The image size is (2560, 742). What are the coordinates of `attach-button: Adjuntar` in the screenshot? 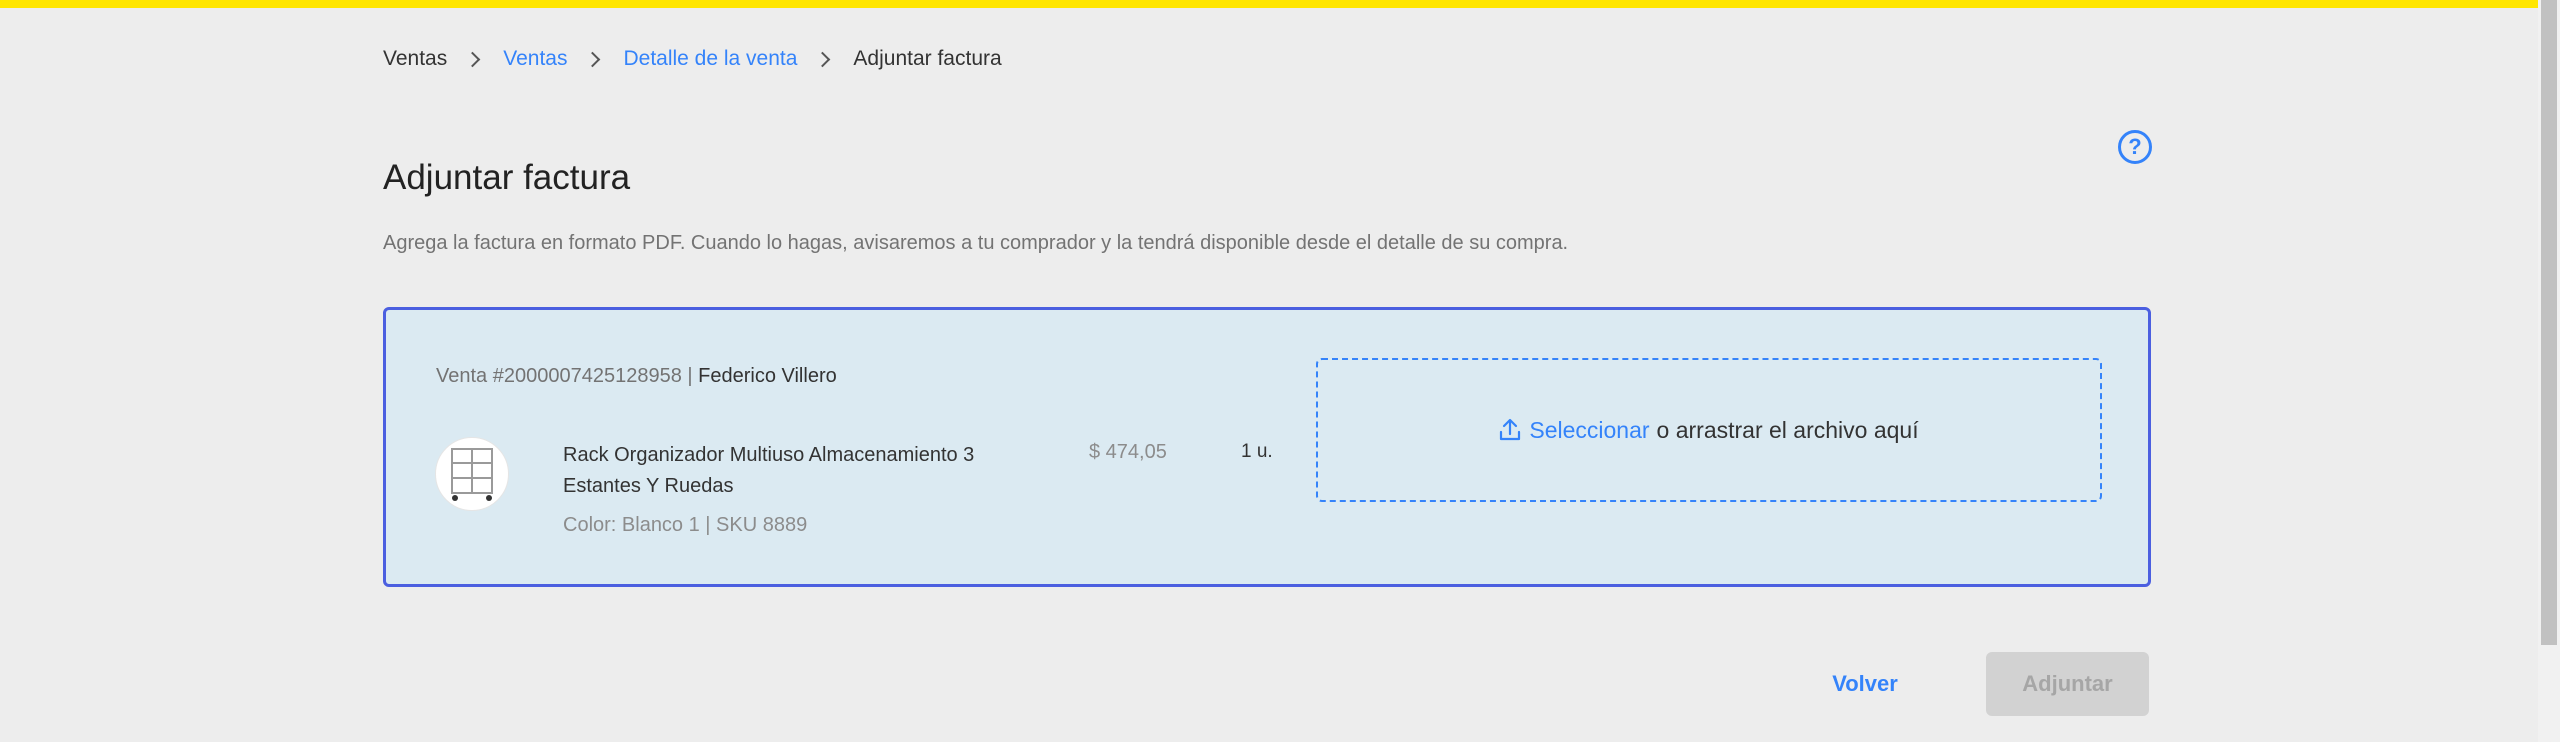 It's located at (2067, 684).